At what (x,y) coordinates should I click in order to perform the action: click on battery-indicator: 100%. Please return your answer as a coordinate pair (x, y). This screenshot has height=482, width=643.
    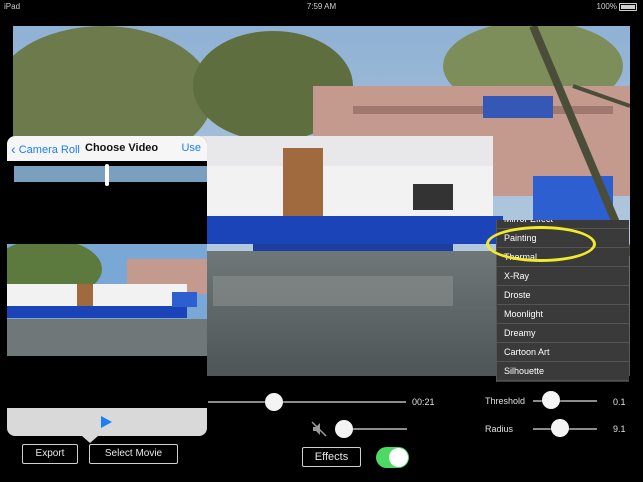
    Looking at the image, I should click on (617, 6).